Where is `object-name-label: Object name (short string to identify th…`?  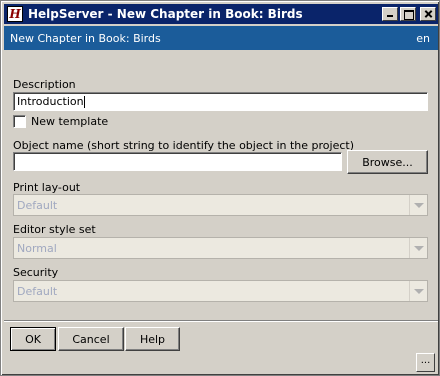 object-name-label: Object name (short string to identify th… is located at coordinates (183, 145).